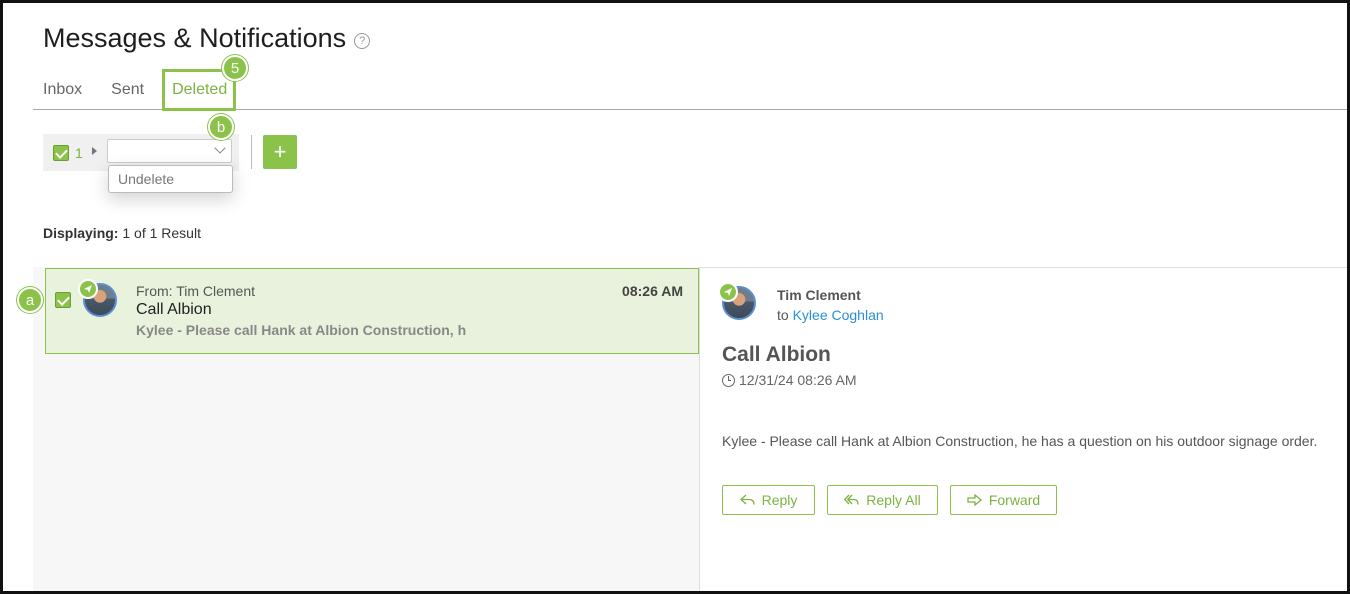 The image size is (1350, 594). Describe the element at coordinates (195, 38) in the screenshot. I see `page-title: Messages & Notifications` at that location.